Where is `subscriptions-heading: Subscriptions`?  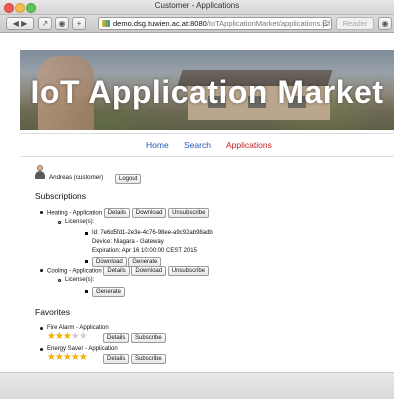
subscriptions-heading: Subscriptions is located at coordinates (61, 196).